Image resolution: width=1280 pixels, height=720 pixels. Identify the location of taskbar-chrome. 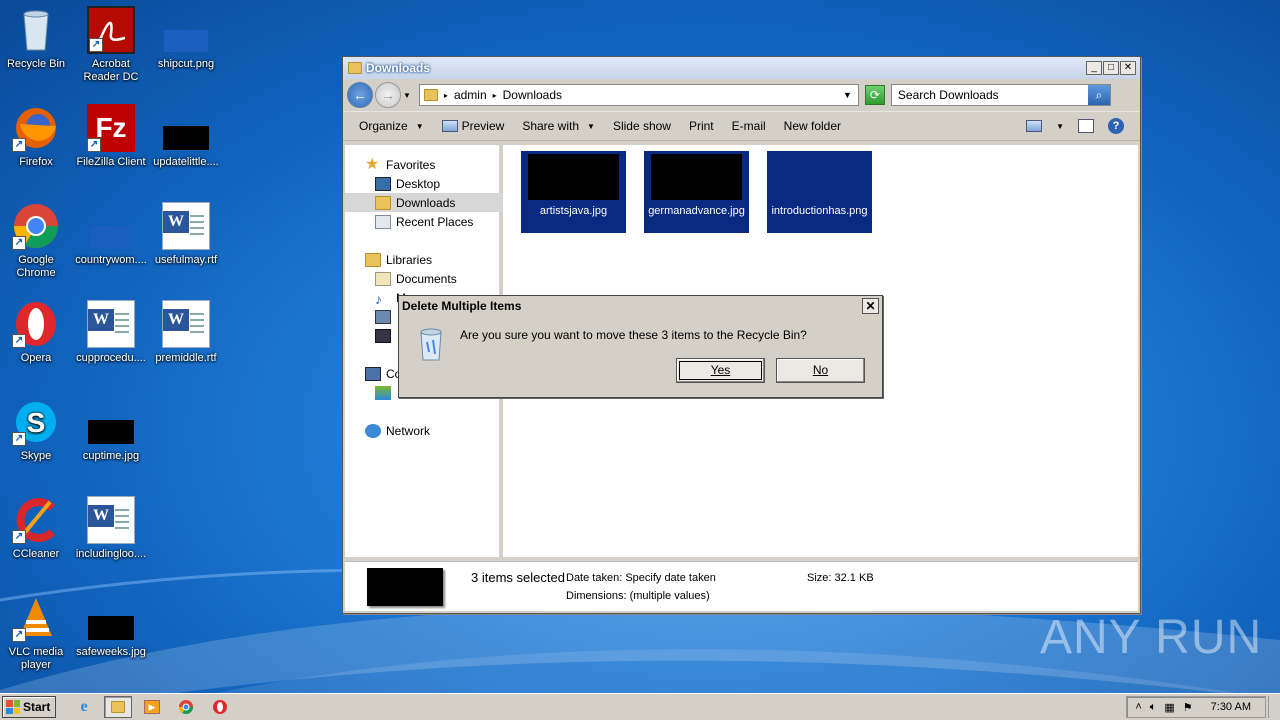
(186, 707).